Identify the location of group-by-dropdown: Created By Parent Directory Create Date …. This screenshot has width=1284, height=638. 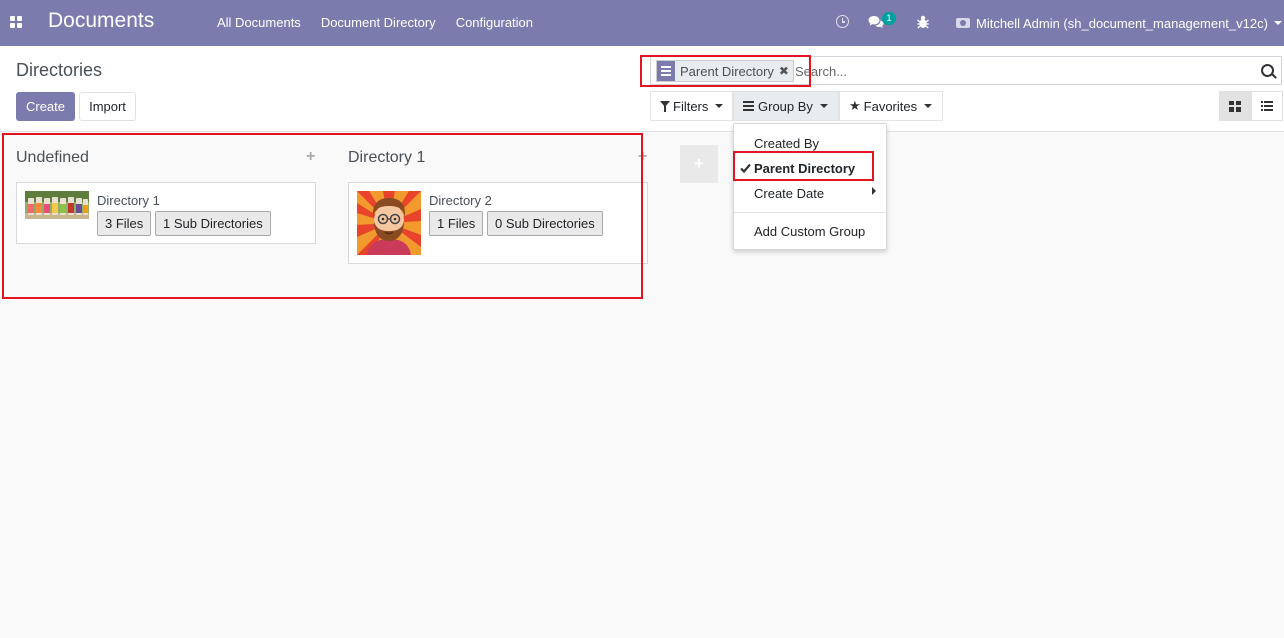
(810, 186).